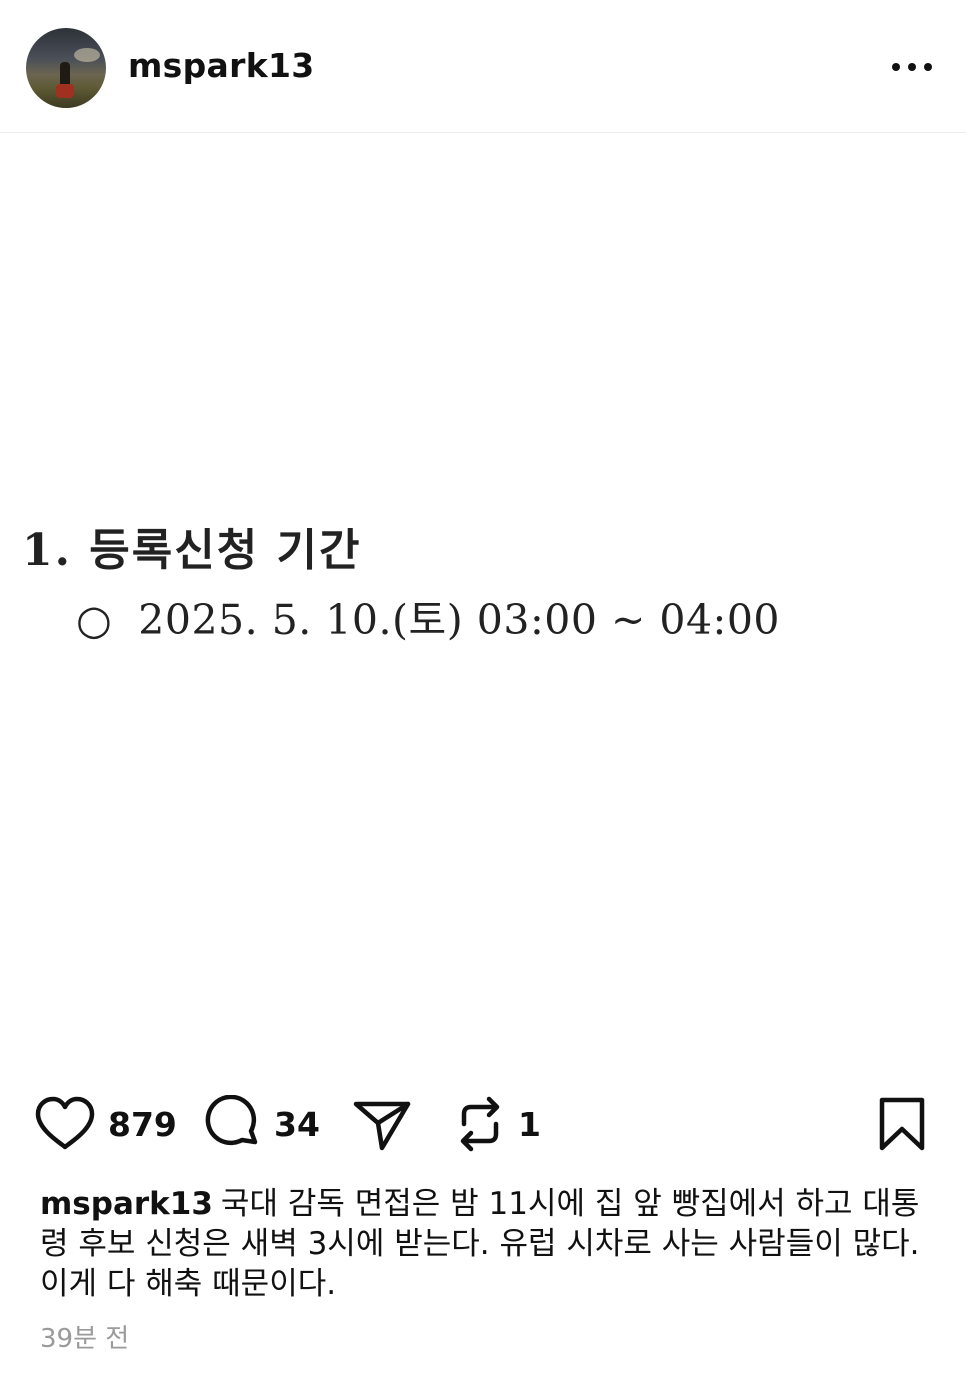 The height and width of the screenshot is (1392, 966). What do you see at coordinates (480, 1124) in the screenshot?
I see `repost-icon` at bounding box center [480, 1124].